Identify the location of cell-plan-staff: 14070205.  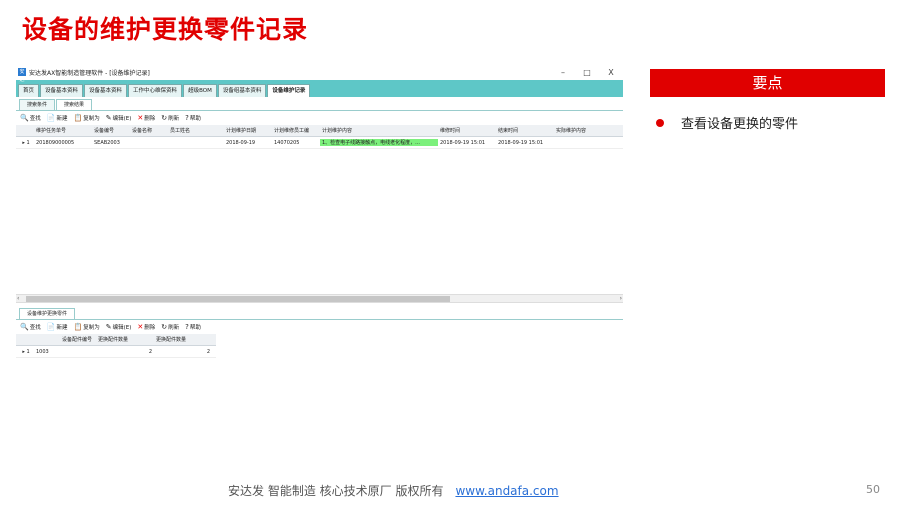
(287, 142).